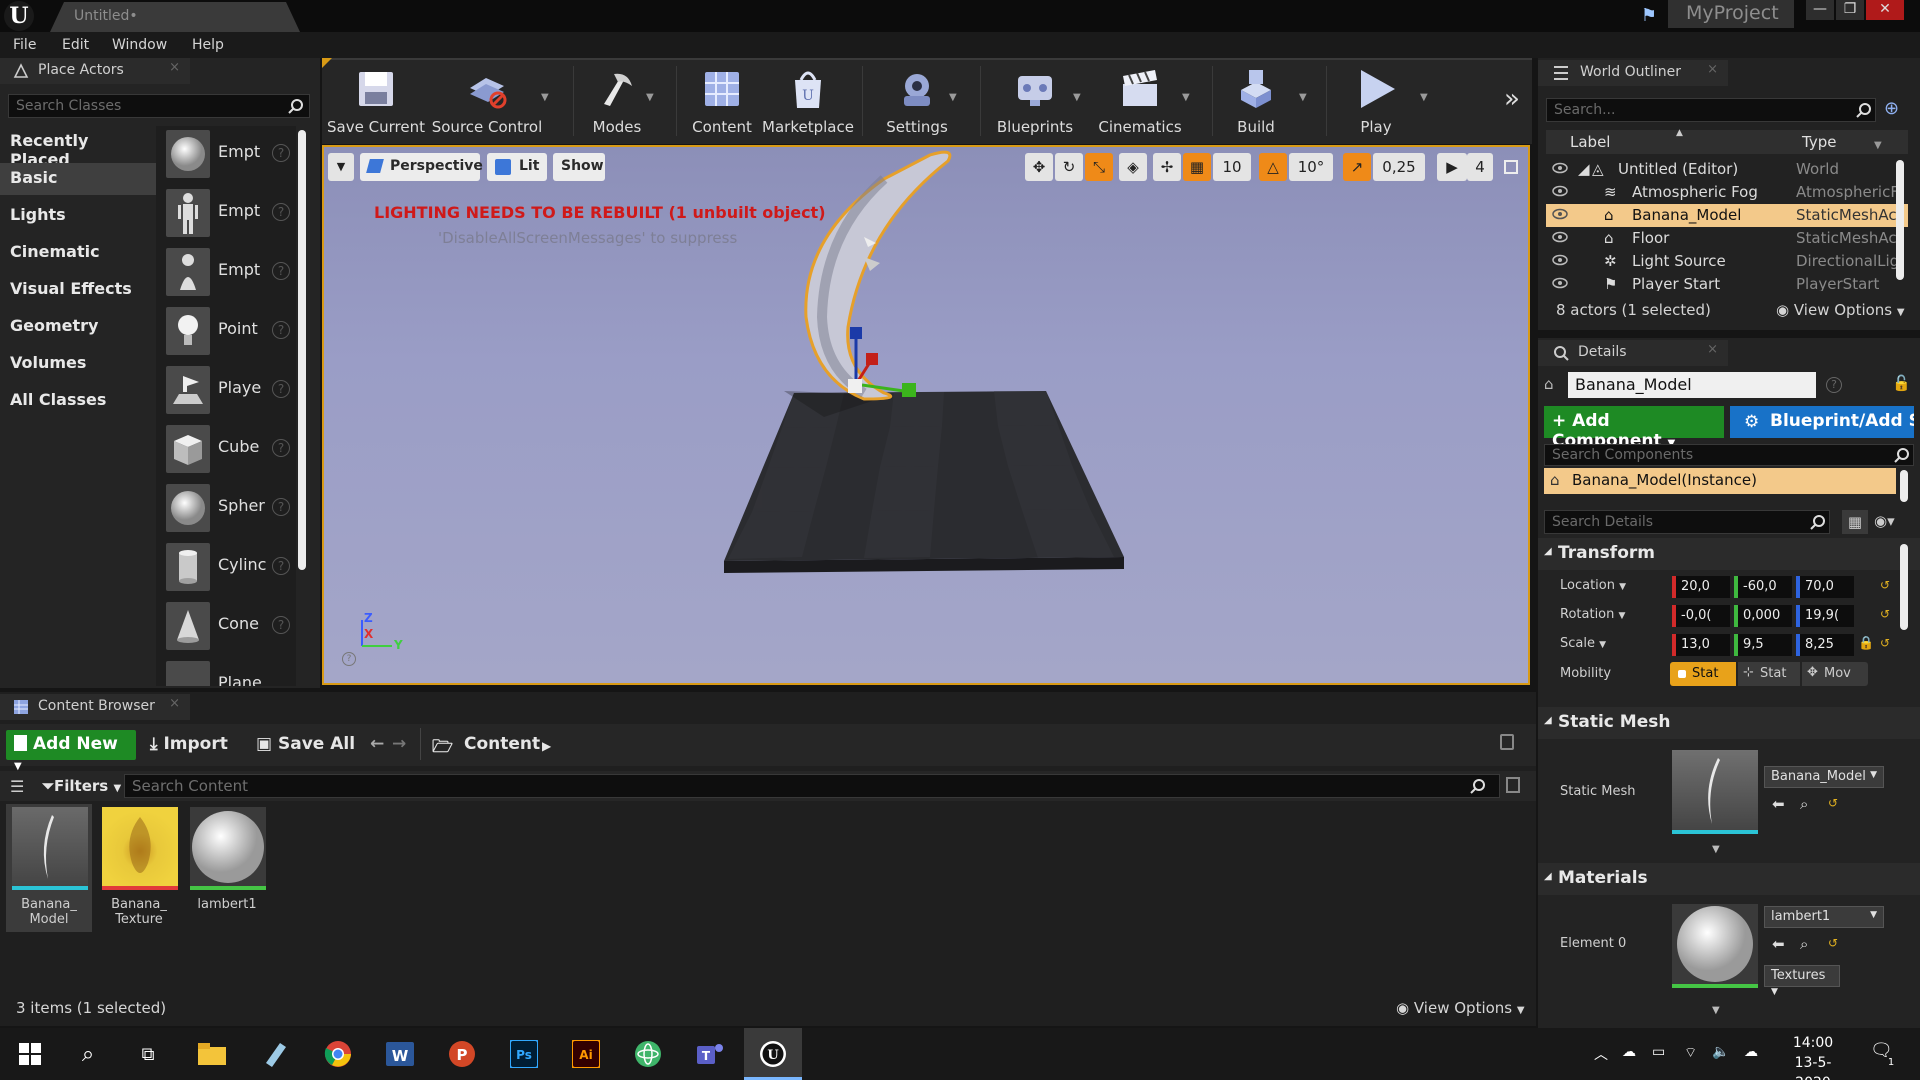 The width and height of the screenshot is (1920, 1080). I want to click on onedrive-icon: ☁, so click(1629, 1052).